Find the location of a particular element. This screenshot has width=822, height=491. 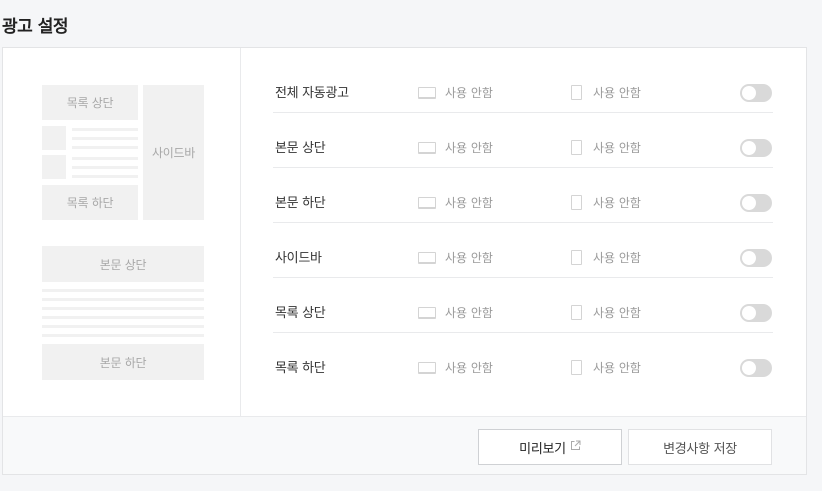

preview-button-label: 미리보기 is located at coordinates (542, 449).